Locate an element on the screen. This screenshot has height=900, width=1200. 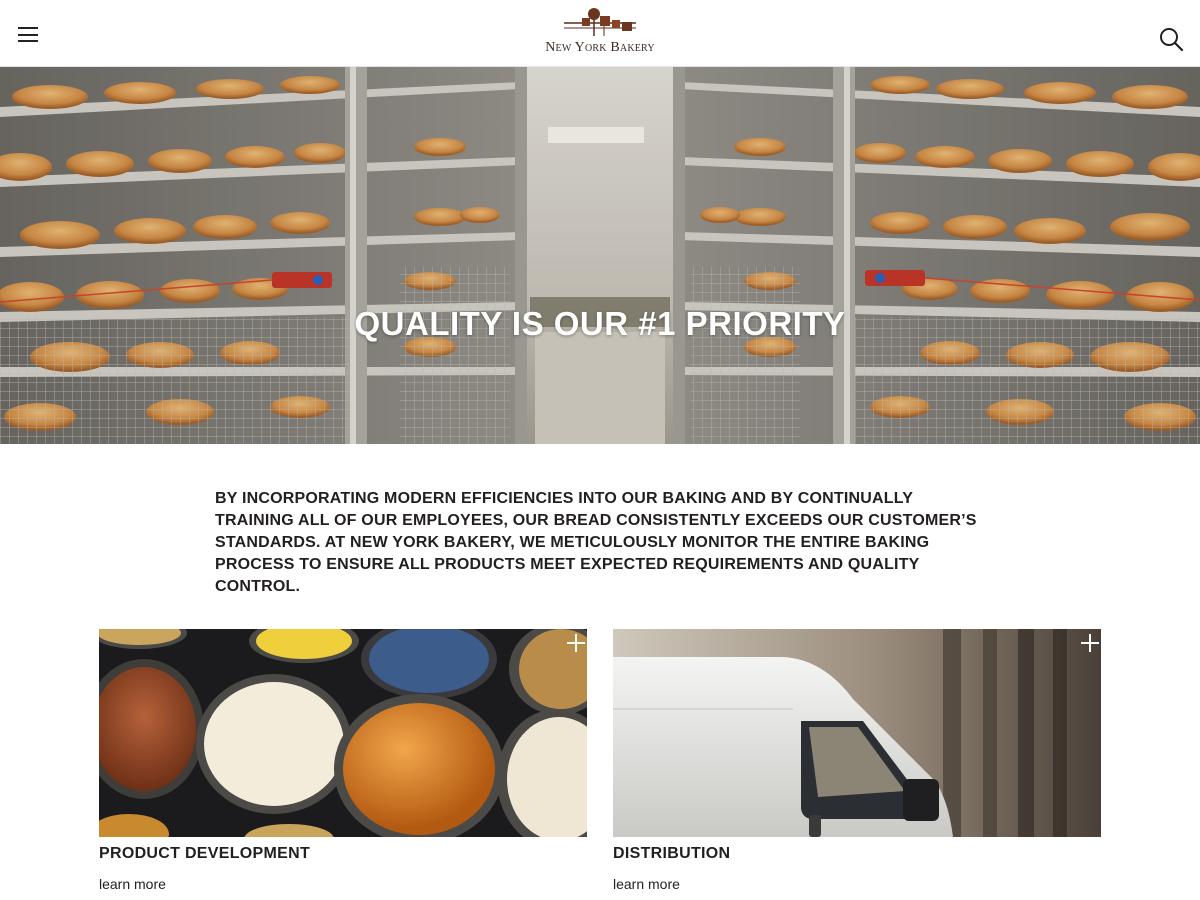
card-product-development: PRODUCT DEVELOPMENT learn more is located at coordinates (343, 761).